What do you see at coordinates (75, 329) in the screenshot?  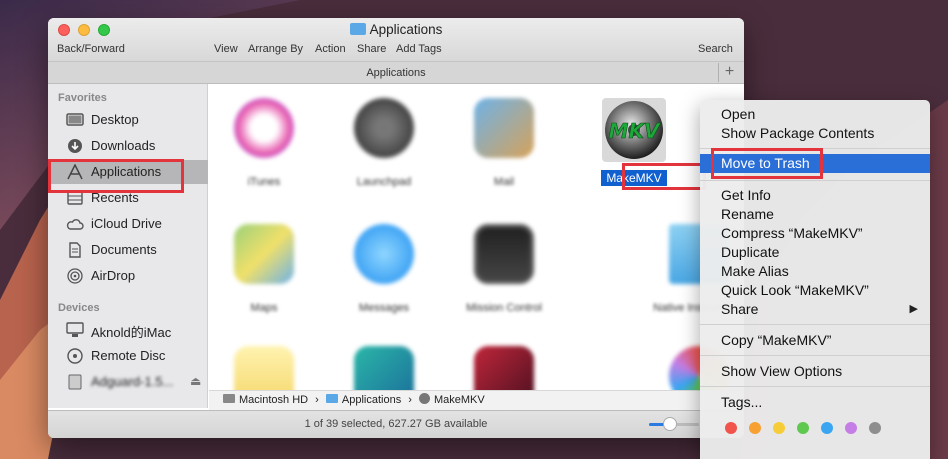 I see `imac-icon` at bounding box center [75, 329].